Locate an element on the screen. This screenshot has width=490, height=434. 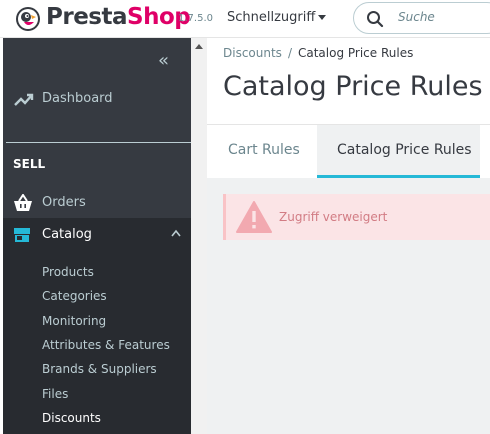
submenu-item-attributes-features: Attributes & Features is located at coordinates (106, 345).